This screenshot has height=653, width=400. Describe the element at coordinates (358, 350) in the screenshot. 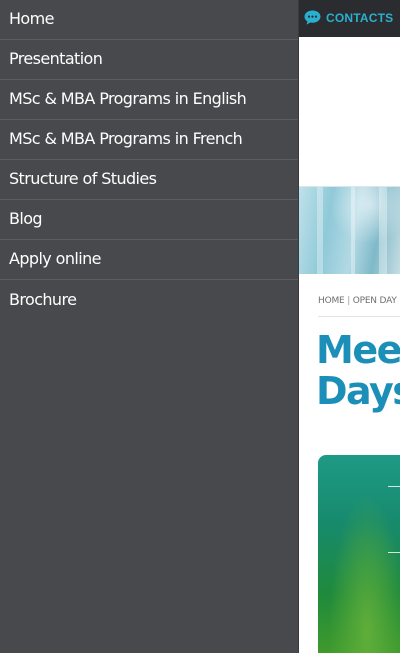

I see `page-title-line-1: Meet` at that location.